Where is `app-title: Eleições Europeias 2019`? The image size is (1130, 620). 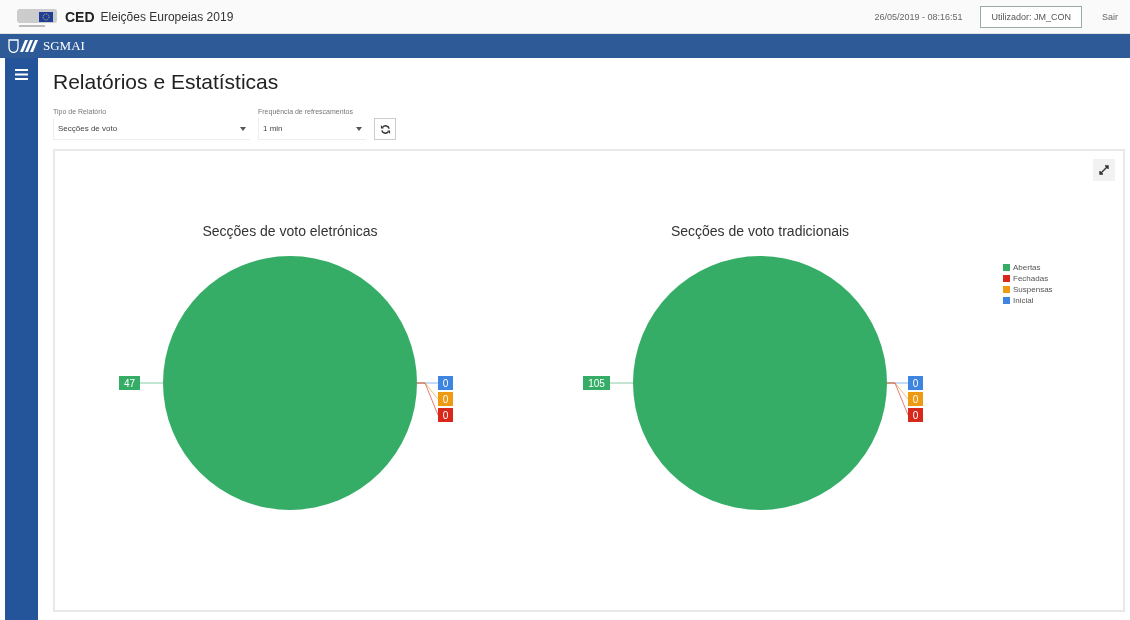
app-title: Eleições Europeias 2019 is located at coordinates (167, 16).